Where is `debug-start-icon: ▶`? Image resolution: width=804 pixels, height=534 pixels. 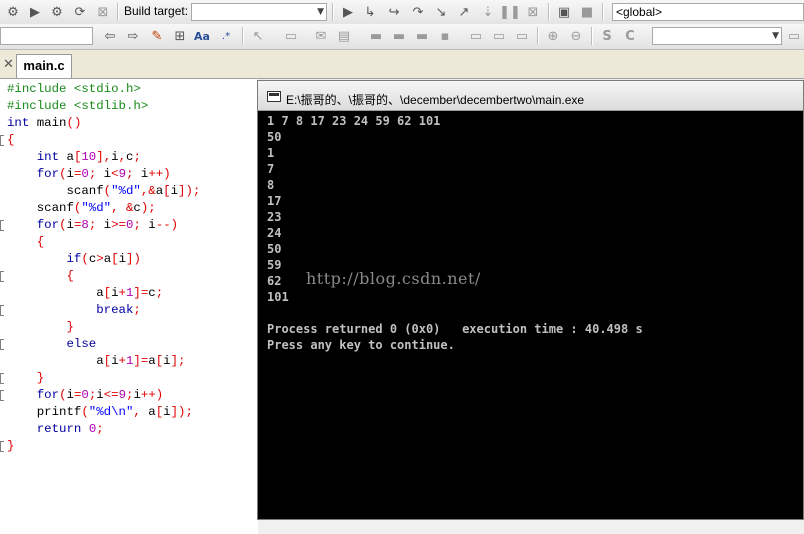 debug-start-icon: ▶ is located at coordinates (348, 12).